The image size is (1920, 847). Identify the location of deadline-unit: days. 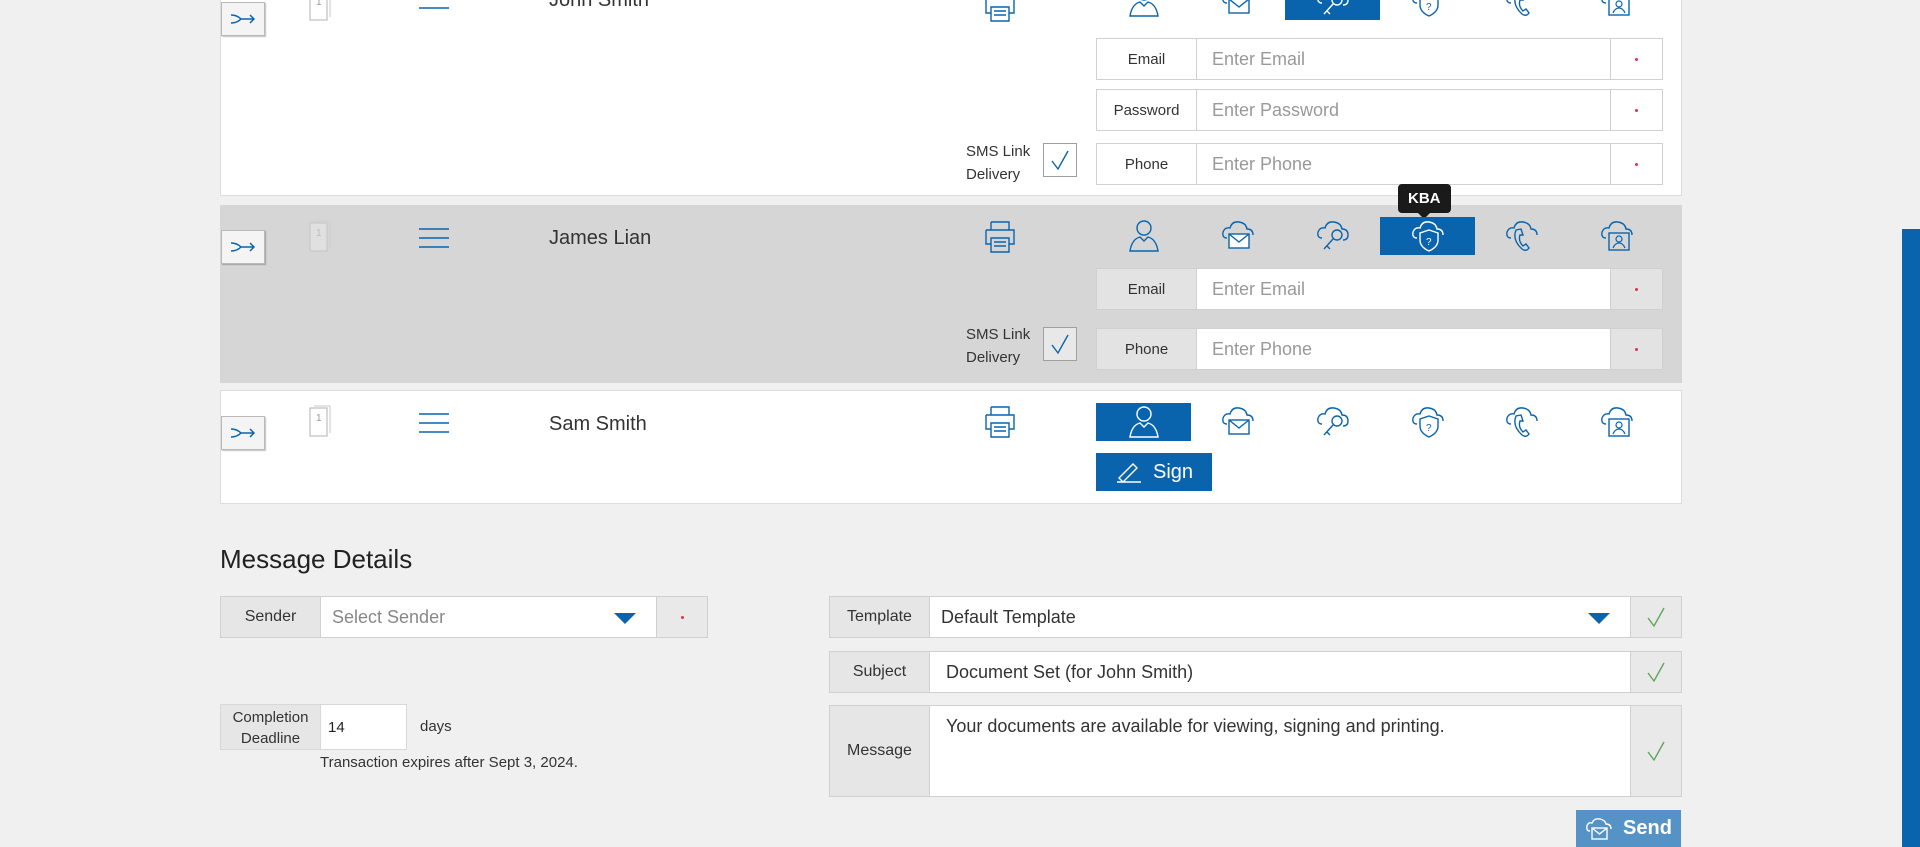
(436, 726).